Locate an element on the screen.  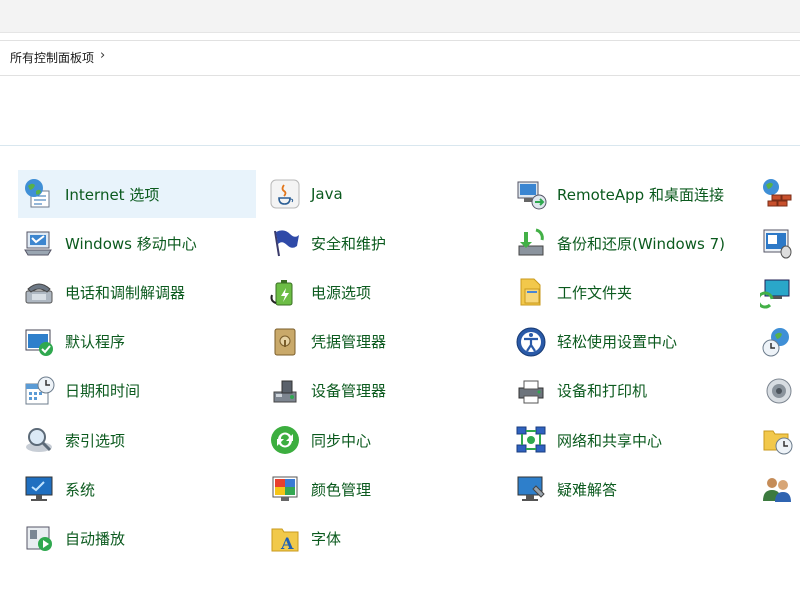
control-panel-item-label: 安全和维护 is located at coordinates (349, 243).